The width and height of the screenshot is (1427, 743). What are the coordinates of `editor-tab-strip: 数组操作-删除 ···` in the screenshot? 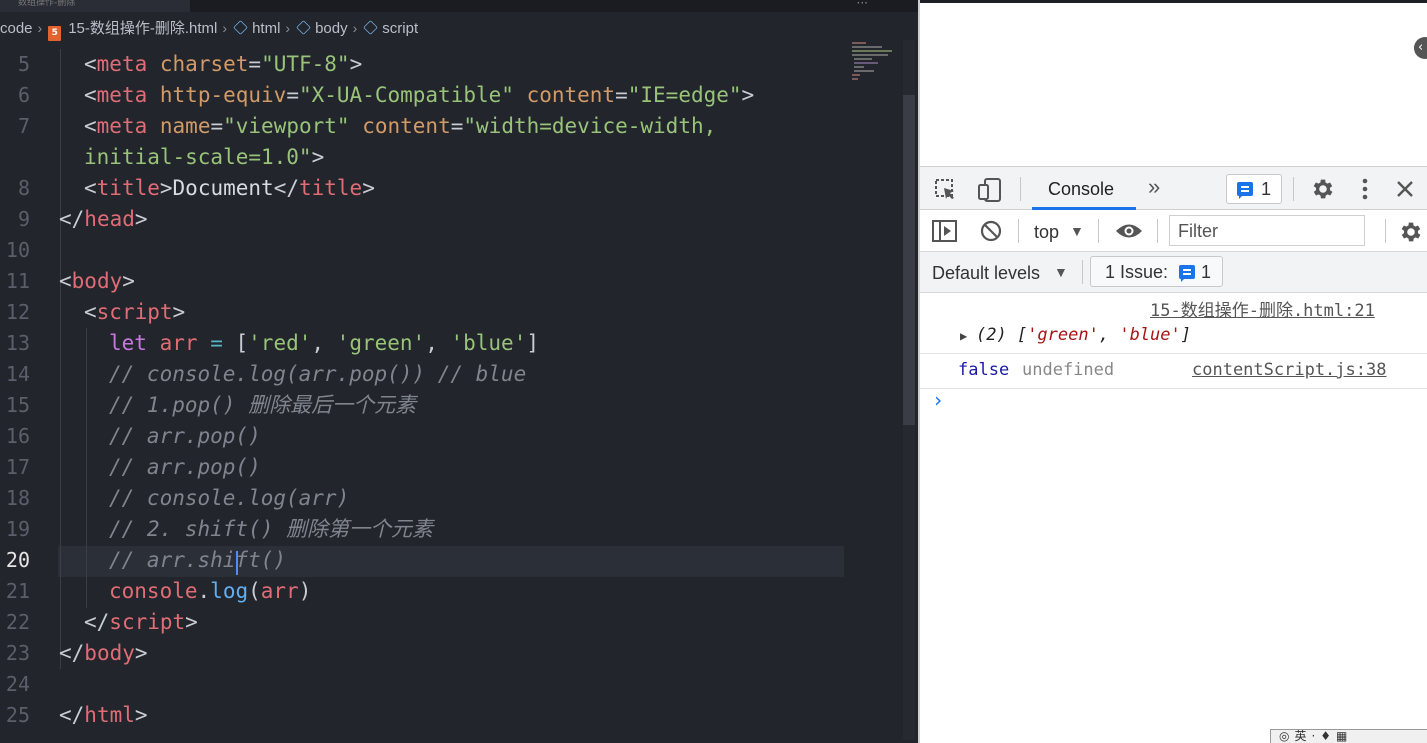 It's located at (459, 6).